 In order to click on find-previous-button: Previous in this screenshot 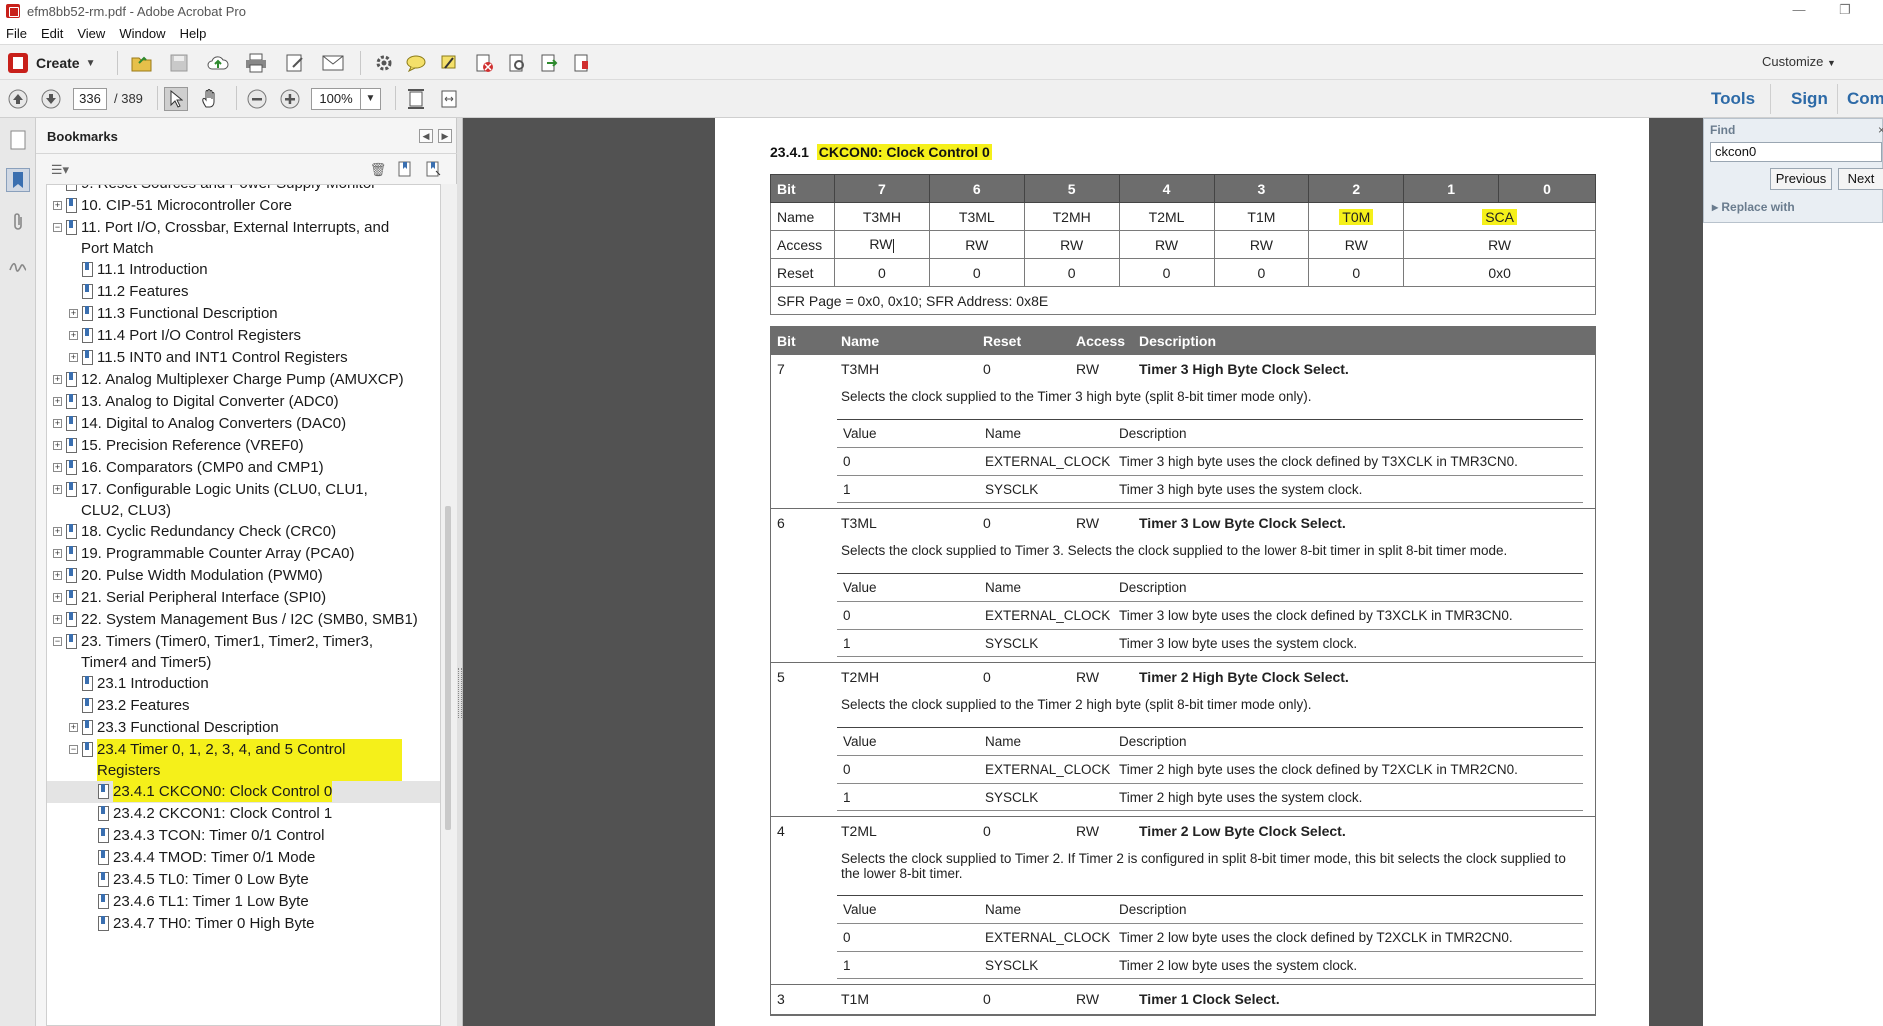, I will do `click(1801, 179)`.